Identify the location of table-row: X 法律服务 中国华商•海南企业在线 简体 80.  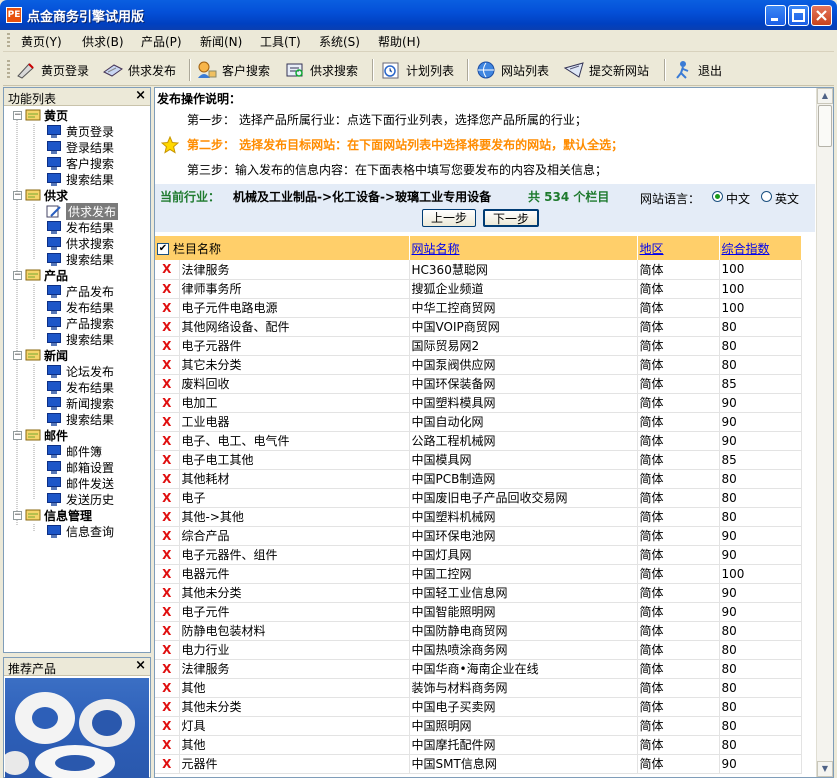
(478, 669).